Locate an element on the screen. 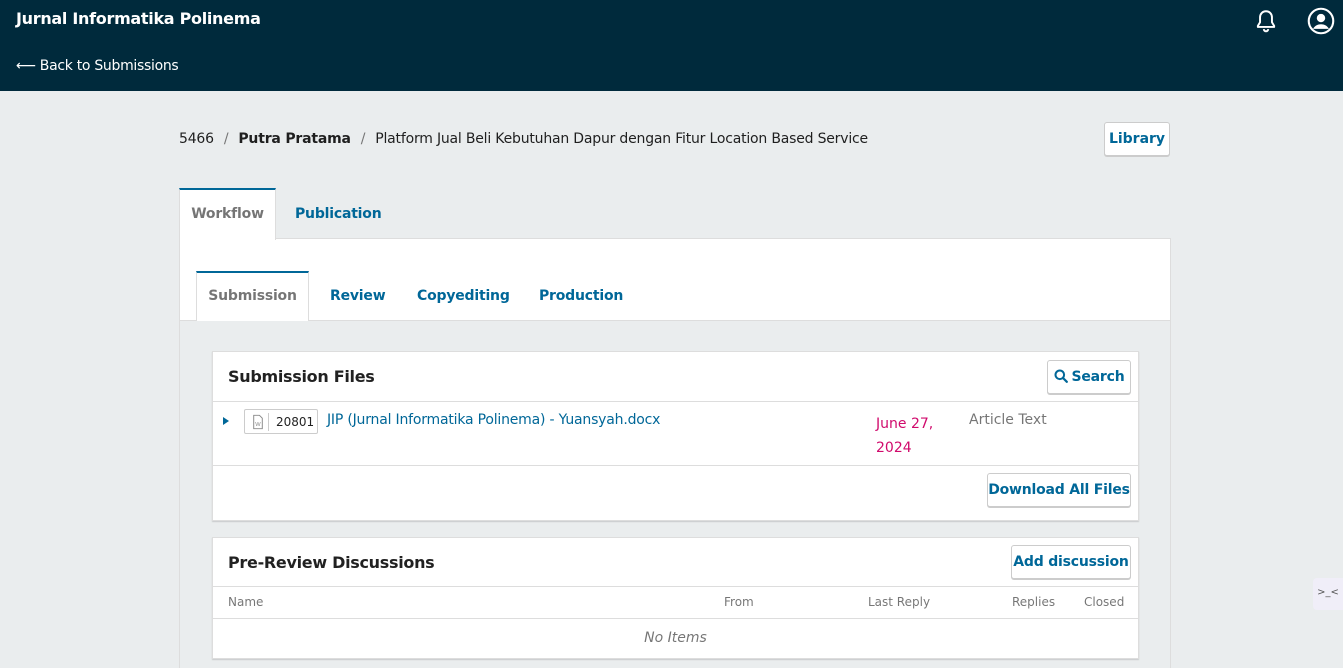 This screenshot has width=1343, height=668. library-button: Library is located at coordinates (1137, 139).